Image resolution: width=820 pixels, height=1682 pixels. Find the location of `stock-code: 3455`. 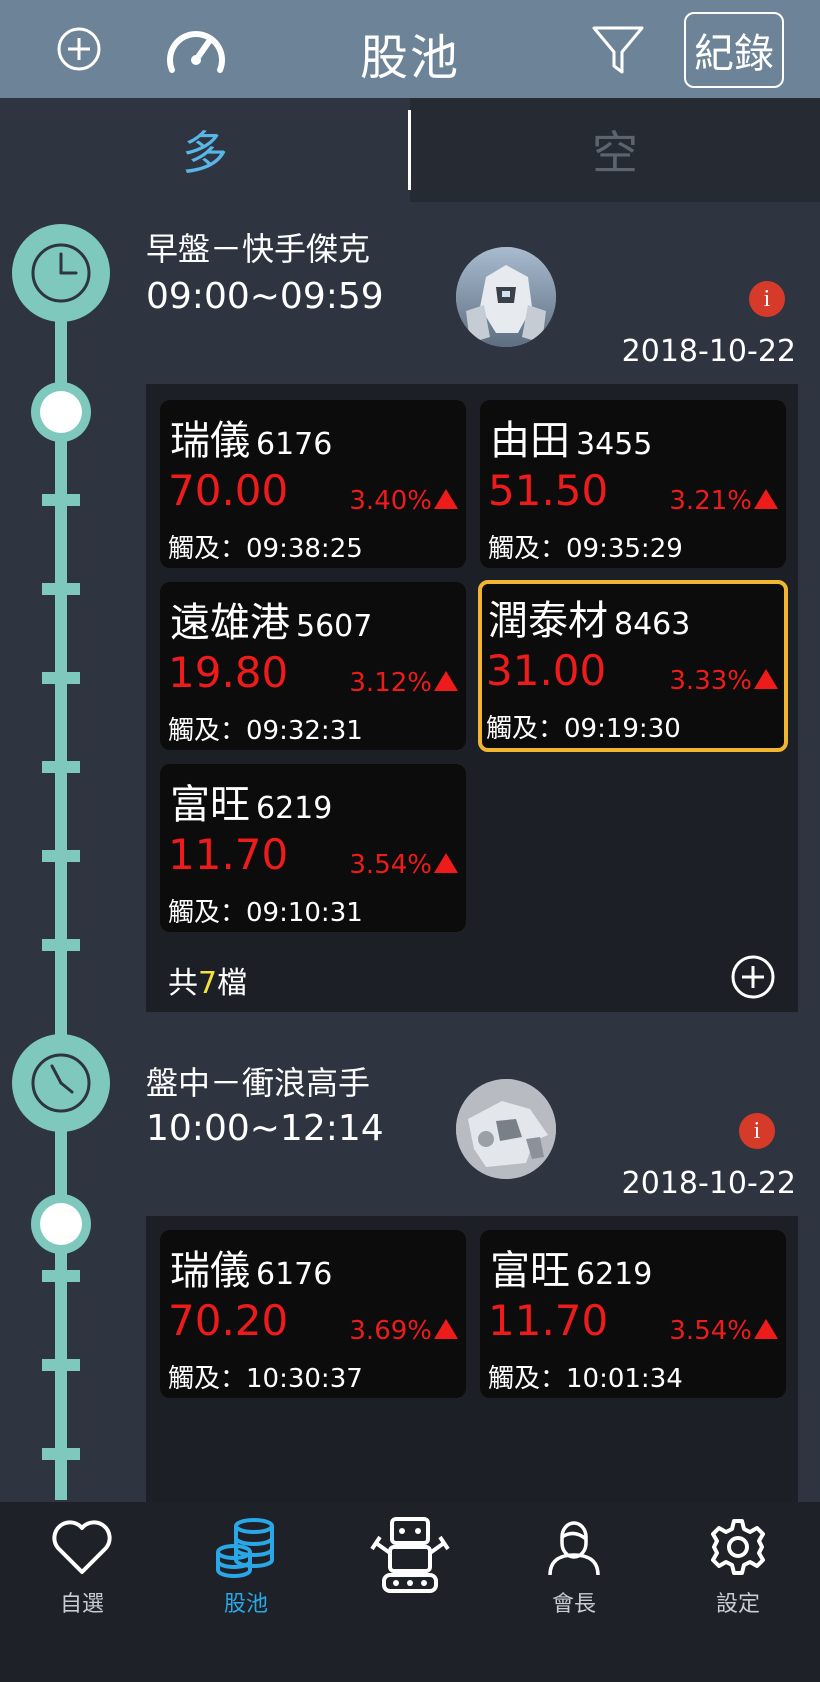

stock-code: 3455 is located at coordinates (614, 444).